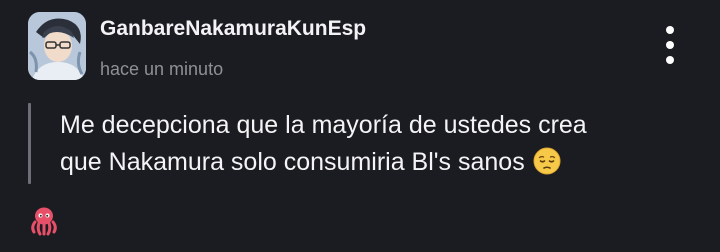 The height and width of the screenshot is (252, 720). What do you see at coordinates (670, 46) in the screenshot?
I see `more-options-icon` at bounding box center [670, 46].